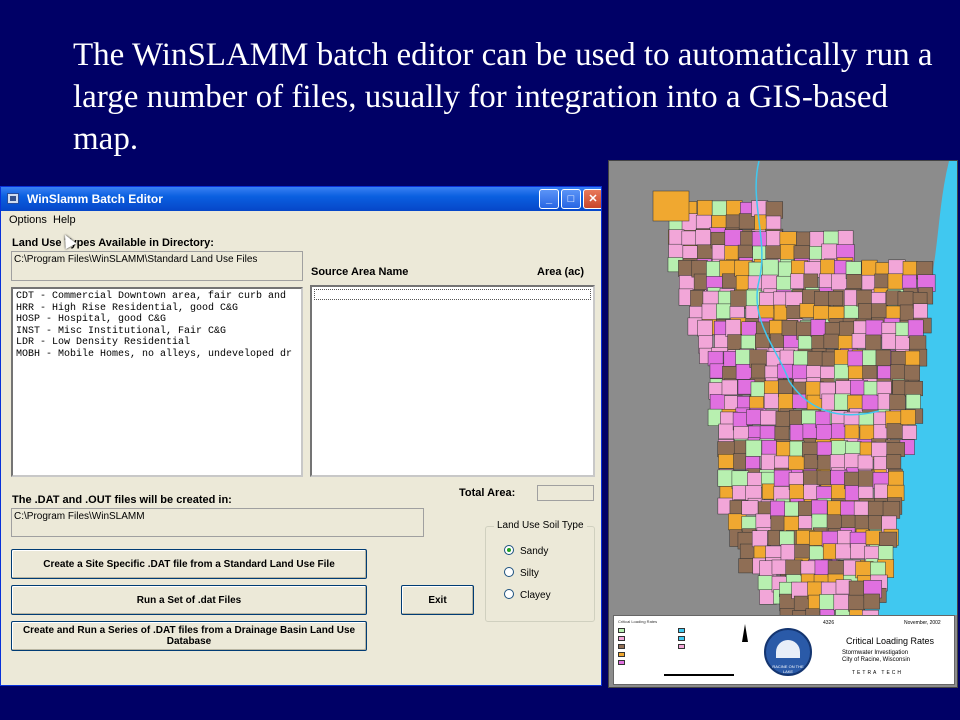  Describe the element at coordinates (527, 595) in the screenshot. I see `radio-clayey: Clayey` at that location.